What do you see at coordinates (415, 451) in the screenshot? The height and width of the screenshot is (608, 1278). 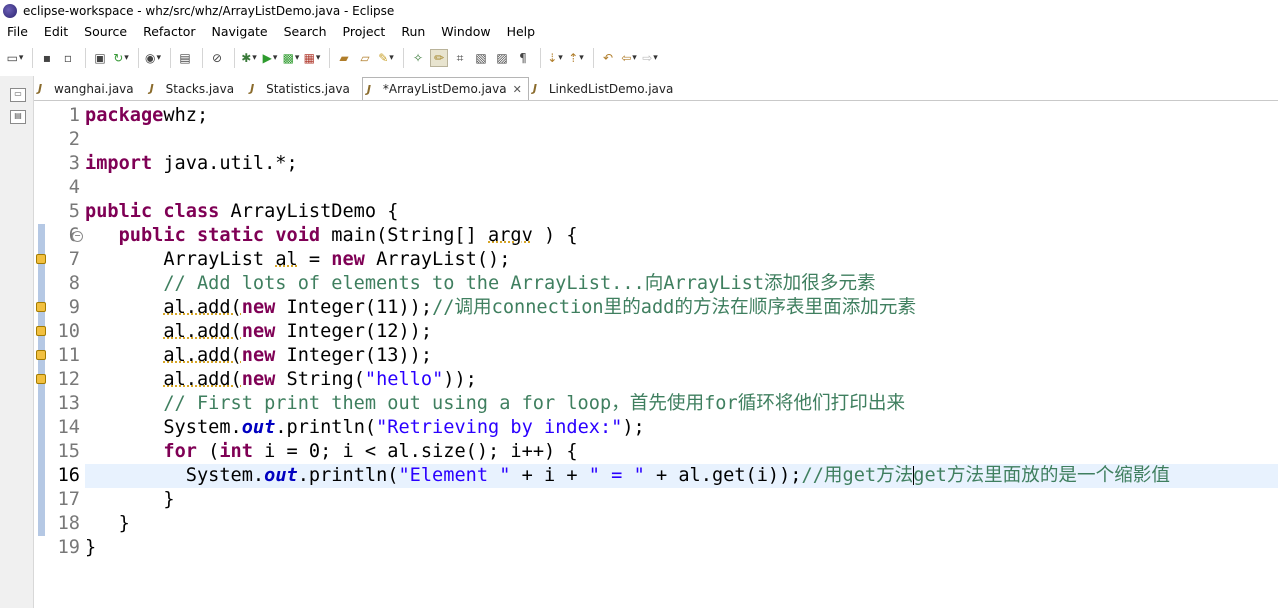 I see `code-token: i = 0; i < al.size(); i++) {` at bounding box center [415, 451].